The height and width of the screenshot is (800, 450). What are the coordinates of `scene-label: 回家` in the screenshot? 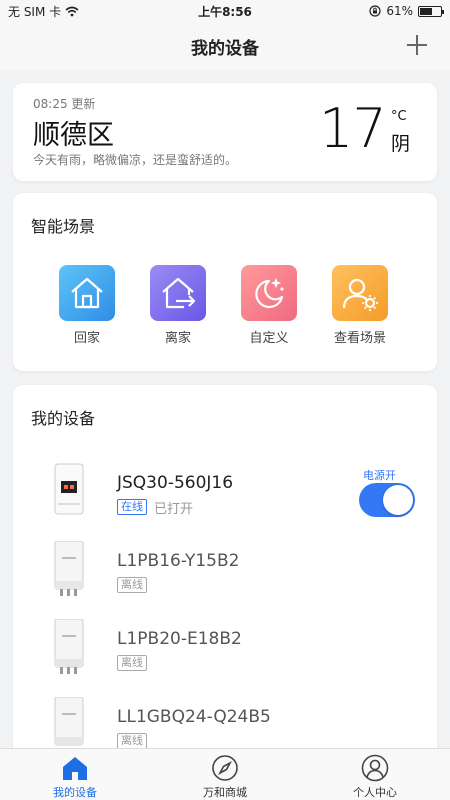 It's located at (86, 338).